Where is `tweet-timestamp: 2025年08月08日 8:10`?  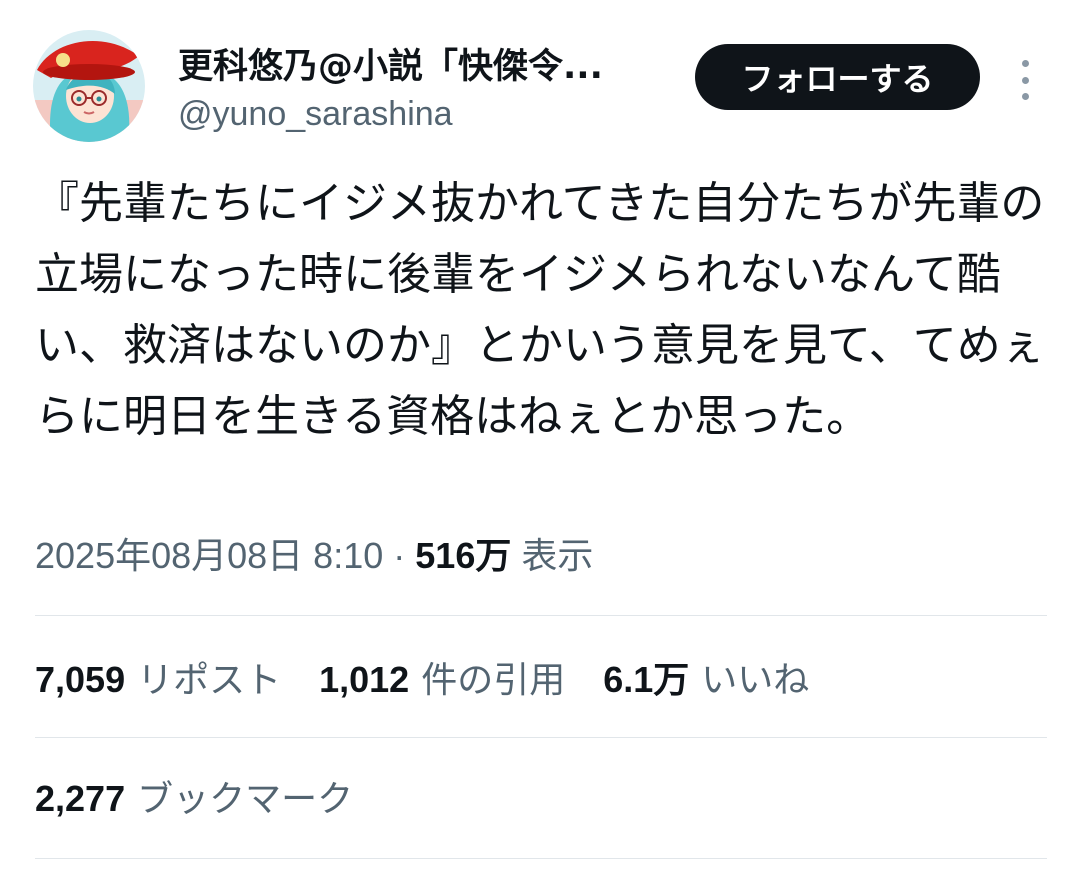
tweet-timestamp: 2025年08月08日 8:10 is located at coordinates (209, 555).